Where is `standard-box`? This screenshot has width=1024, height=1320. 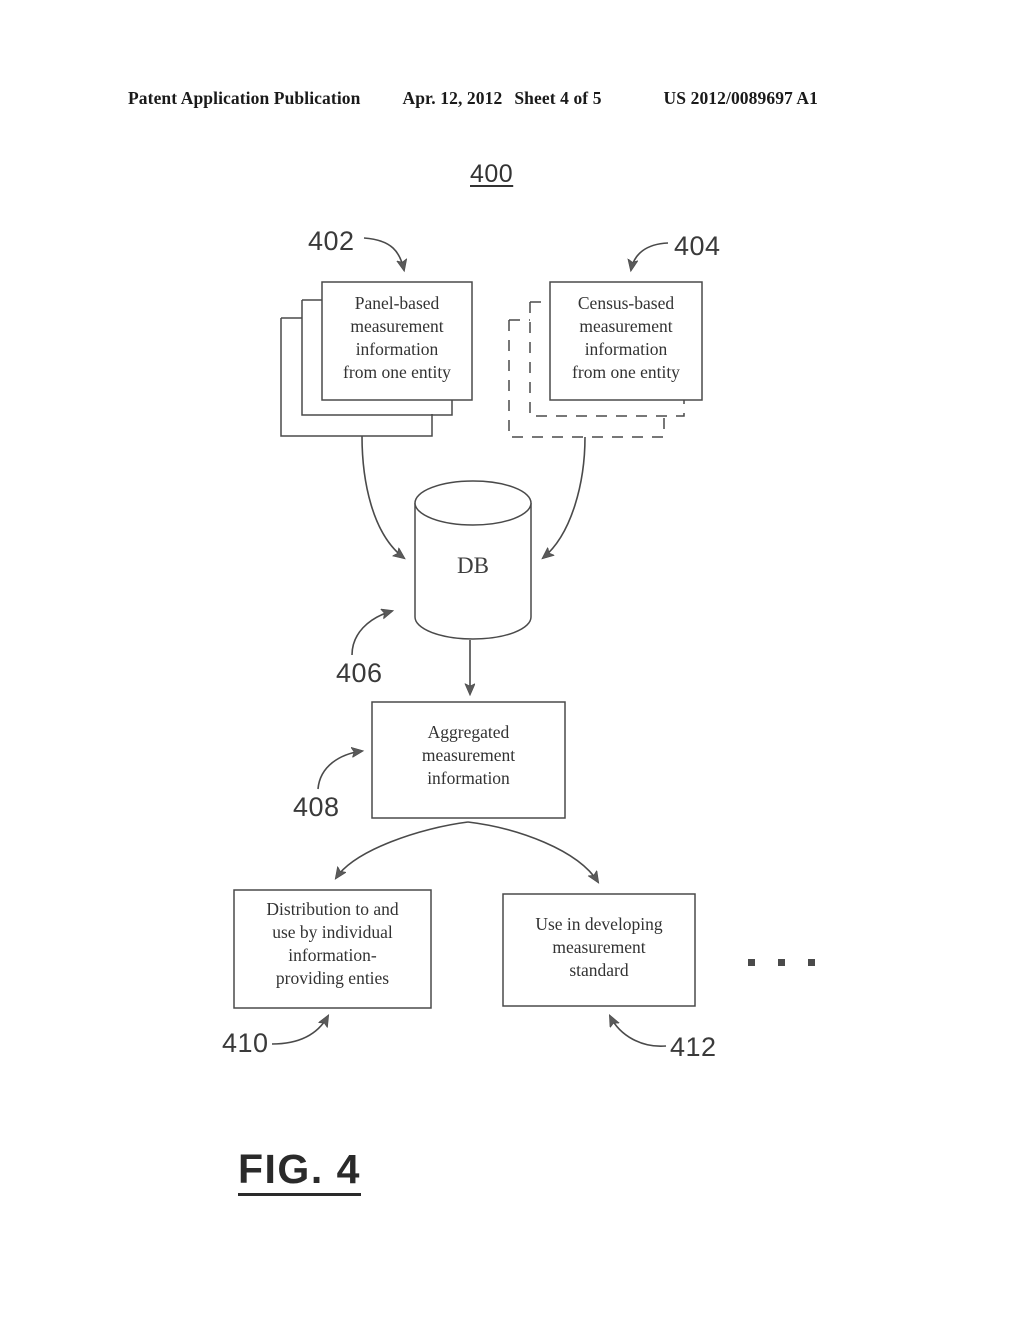 standard-box is located at coordinates (599, 950).